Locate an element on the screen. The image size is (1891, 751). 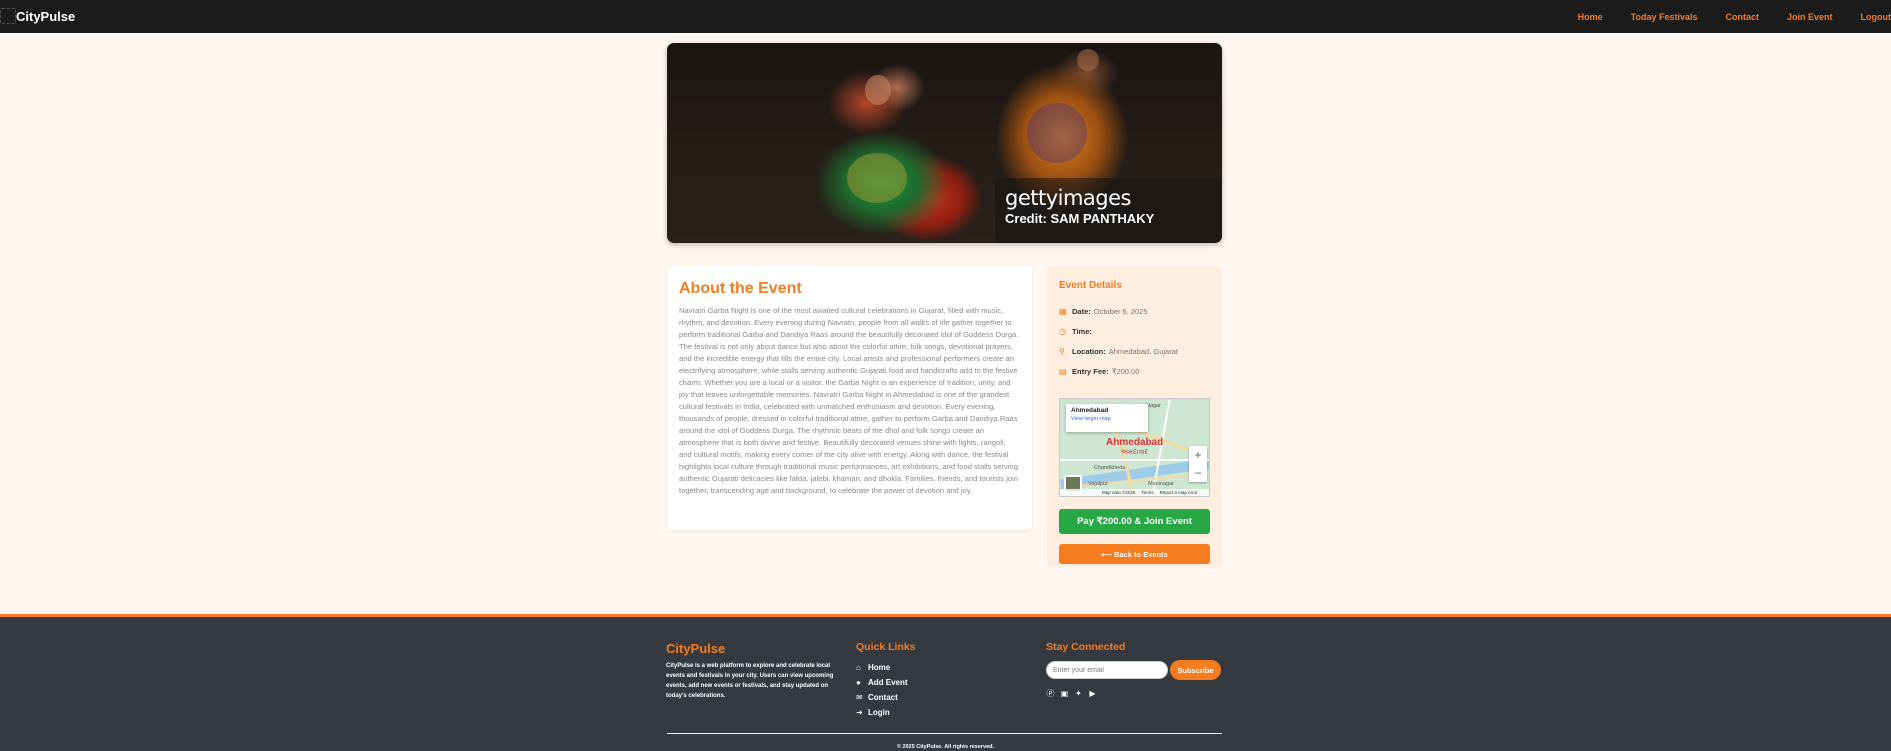
location-value: Ahmedabad, Gujarat is located at coordinates (1143, 351).